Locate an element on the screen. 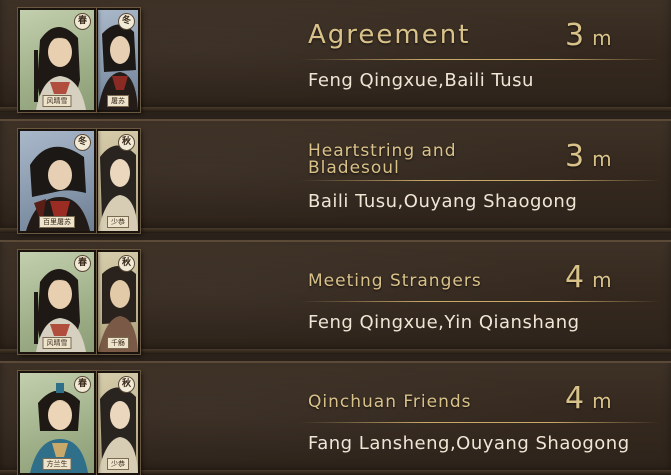 The width and height of the screenshot is (671, 475). character-nameplate: 方兰生 is located at coordinates (57, 464).